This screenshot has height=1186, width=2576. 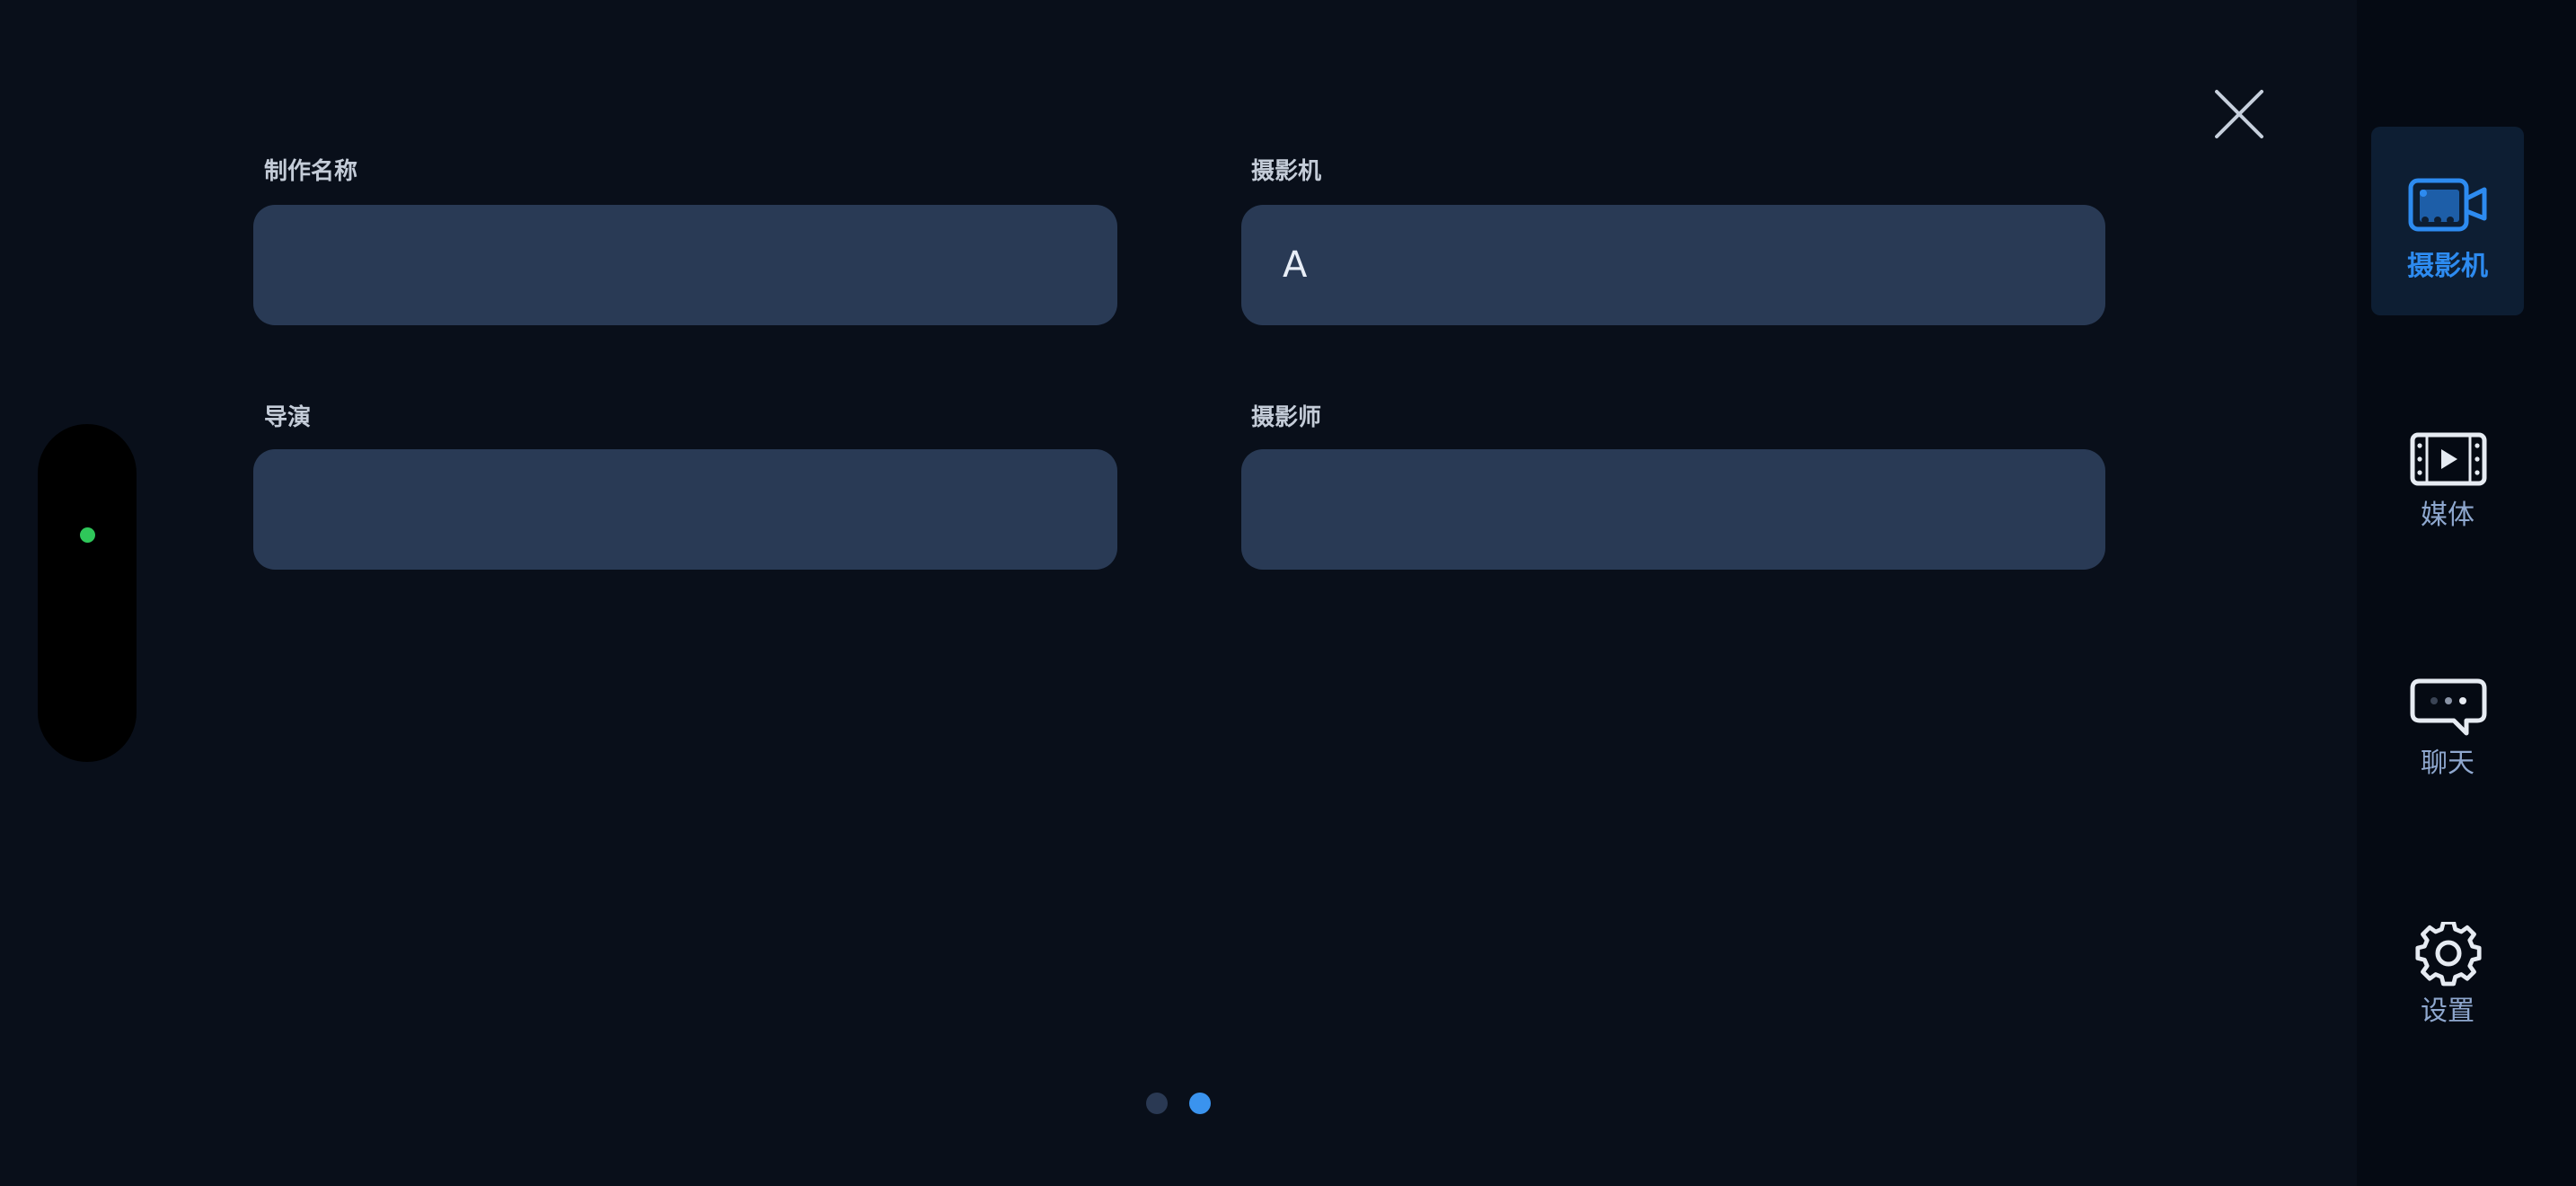 What do you see at coordinates (685, 265) in the screenshot?
I see `production-name-input` at bounding box center [685, 265].